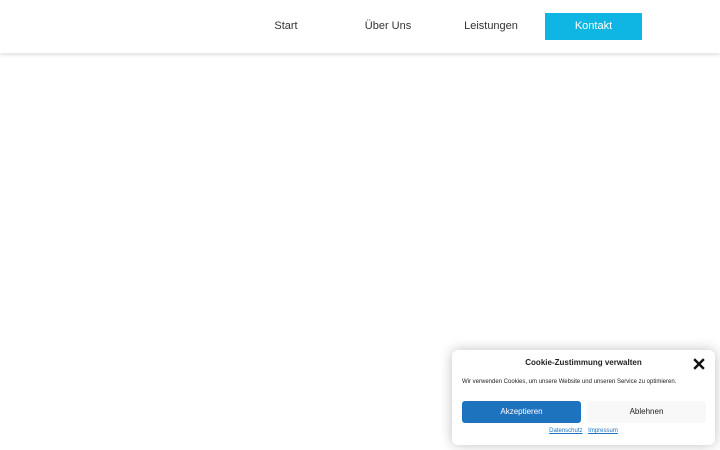 The width and height of the screenshot is (720, 450). What do you see at coordinates (583, 362) in the screenshot?
I see `cookie-banner-title: Cookie-Zustimmung verwalten` at bounding box center [583, 362].